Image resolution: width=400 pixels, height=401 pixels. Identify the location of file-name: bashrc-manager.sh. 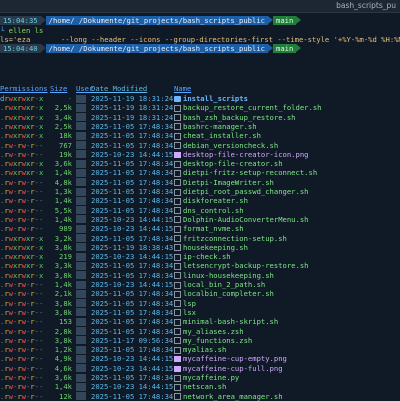
(215, 126).